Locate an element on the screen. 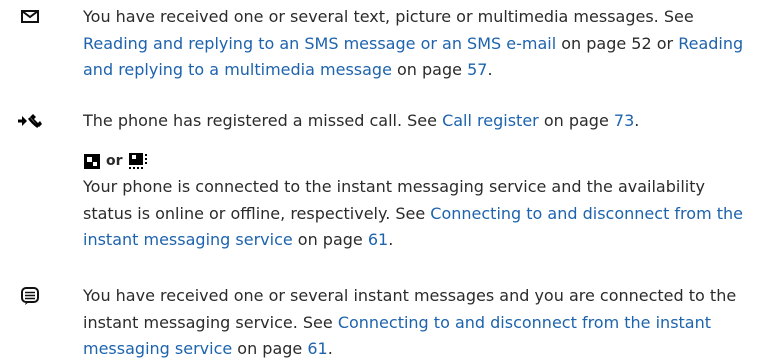 Image resolution: width=762 pixels, height=364 pixels. call-register-link: Call register is located at coordinates (490, 120).